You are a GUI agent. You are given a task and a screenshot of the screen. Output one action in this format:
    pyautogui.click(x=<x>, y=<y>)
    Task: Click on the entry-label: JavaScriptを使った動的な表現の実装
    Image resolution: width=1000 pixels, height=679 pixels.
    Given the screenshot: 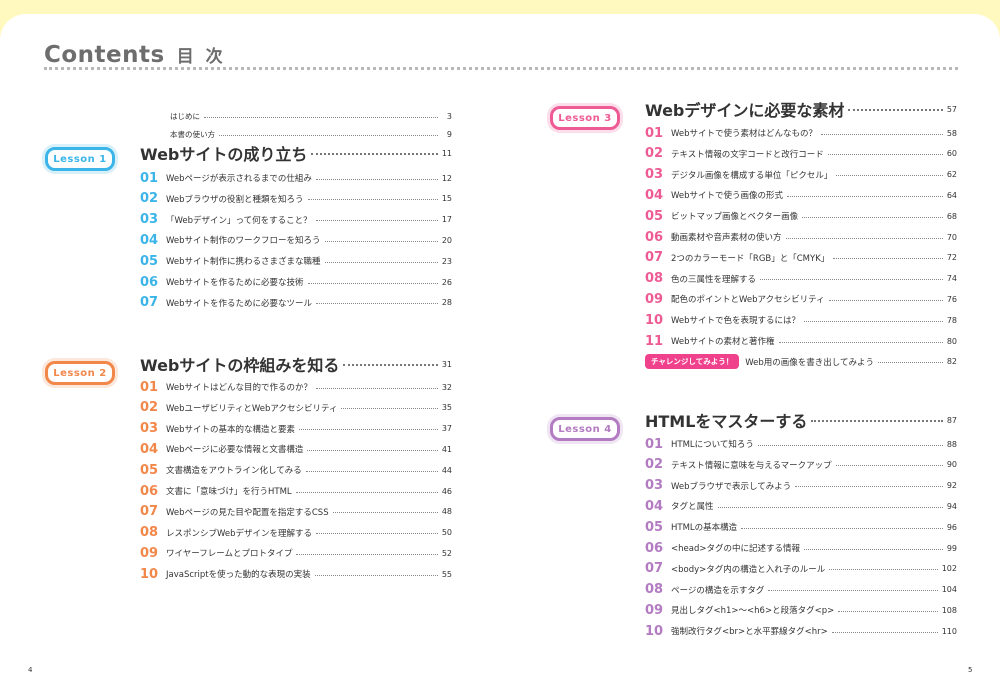 What is the action you would take?
    pyautogui.click(x=238, y=575)
    